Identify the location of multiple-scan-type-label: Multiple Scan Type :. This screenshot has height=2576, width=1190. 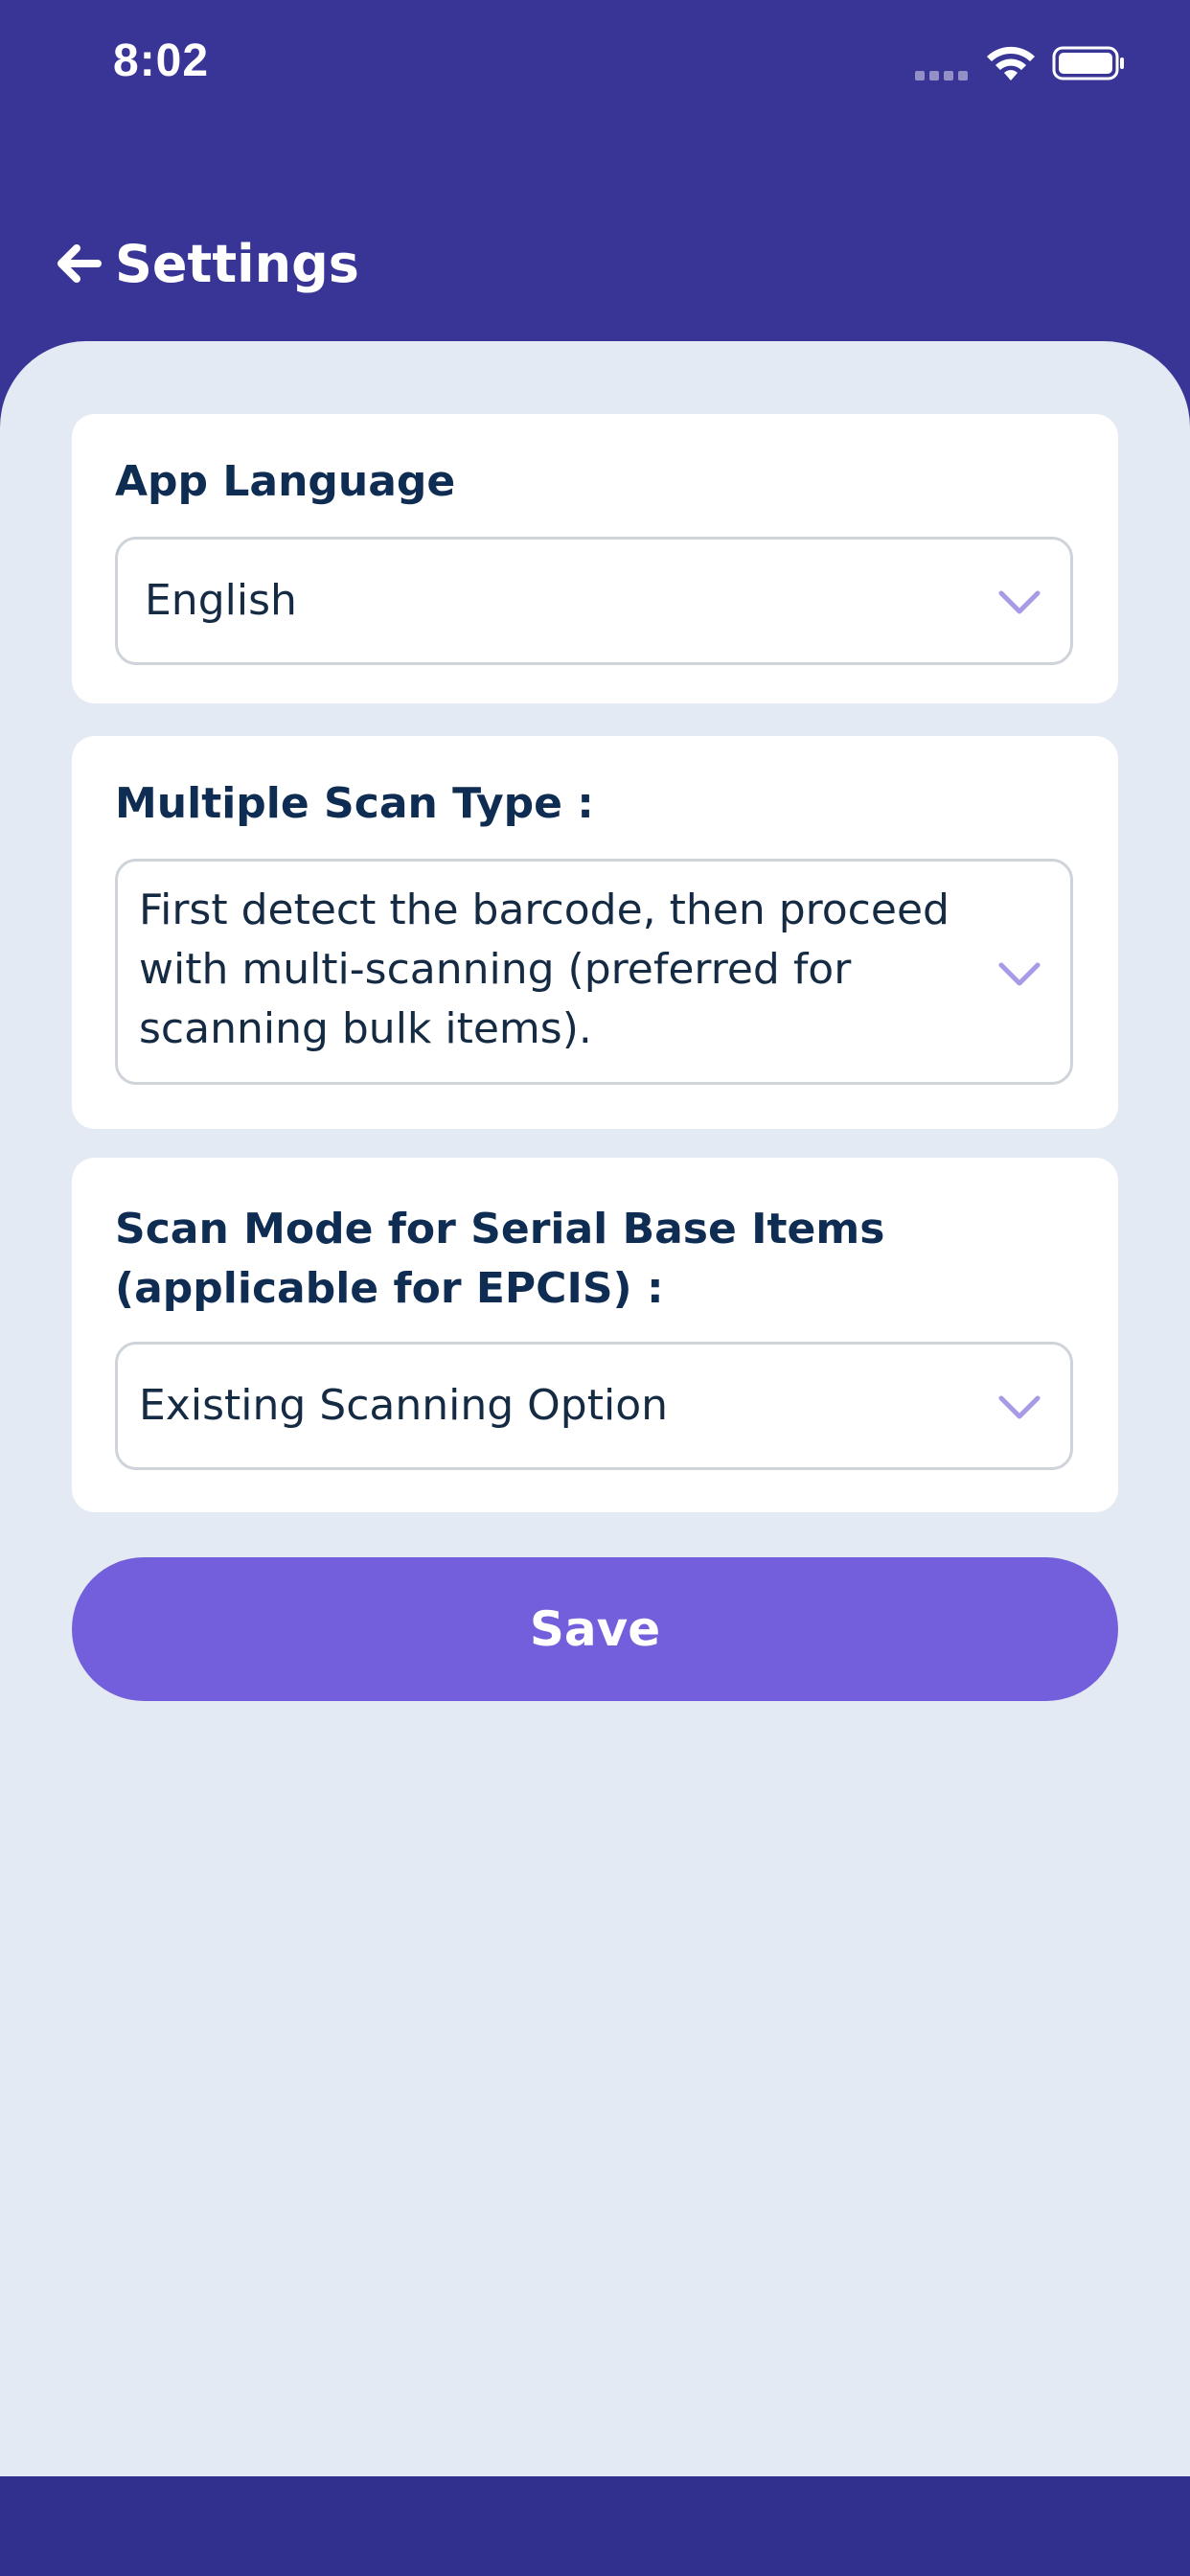
(355, 803).